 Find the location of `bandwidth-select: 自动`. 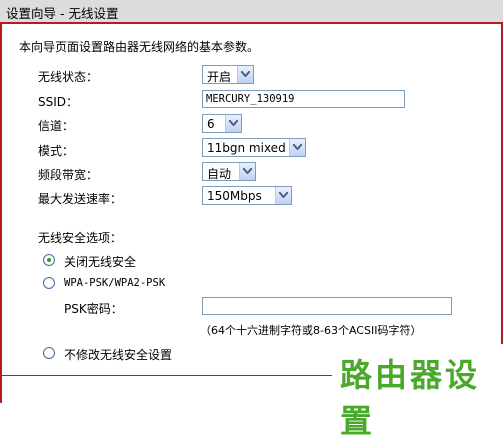

bandwidth-select: 自动 is located at coordinates (229, 171).